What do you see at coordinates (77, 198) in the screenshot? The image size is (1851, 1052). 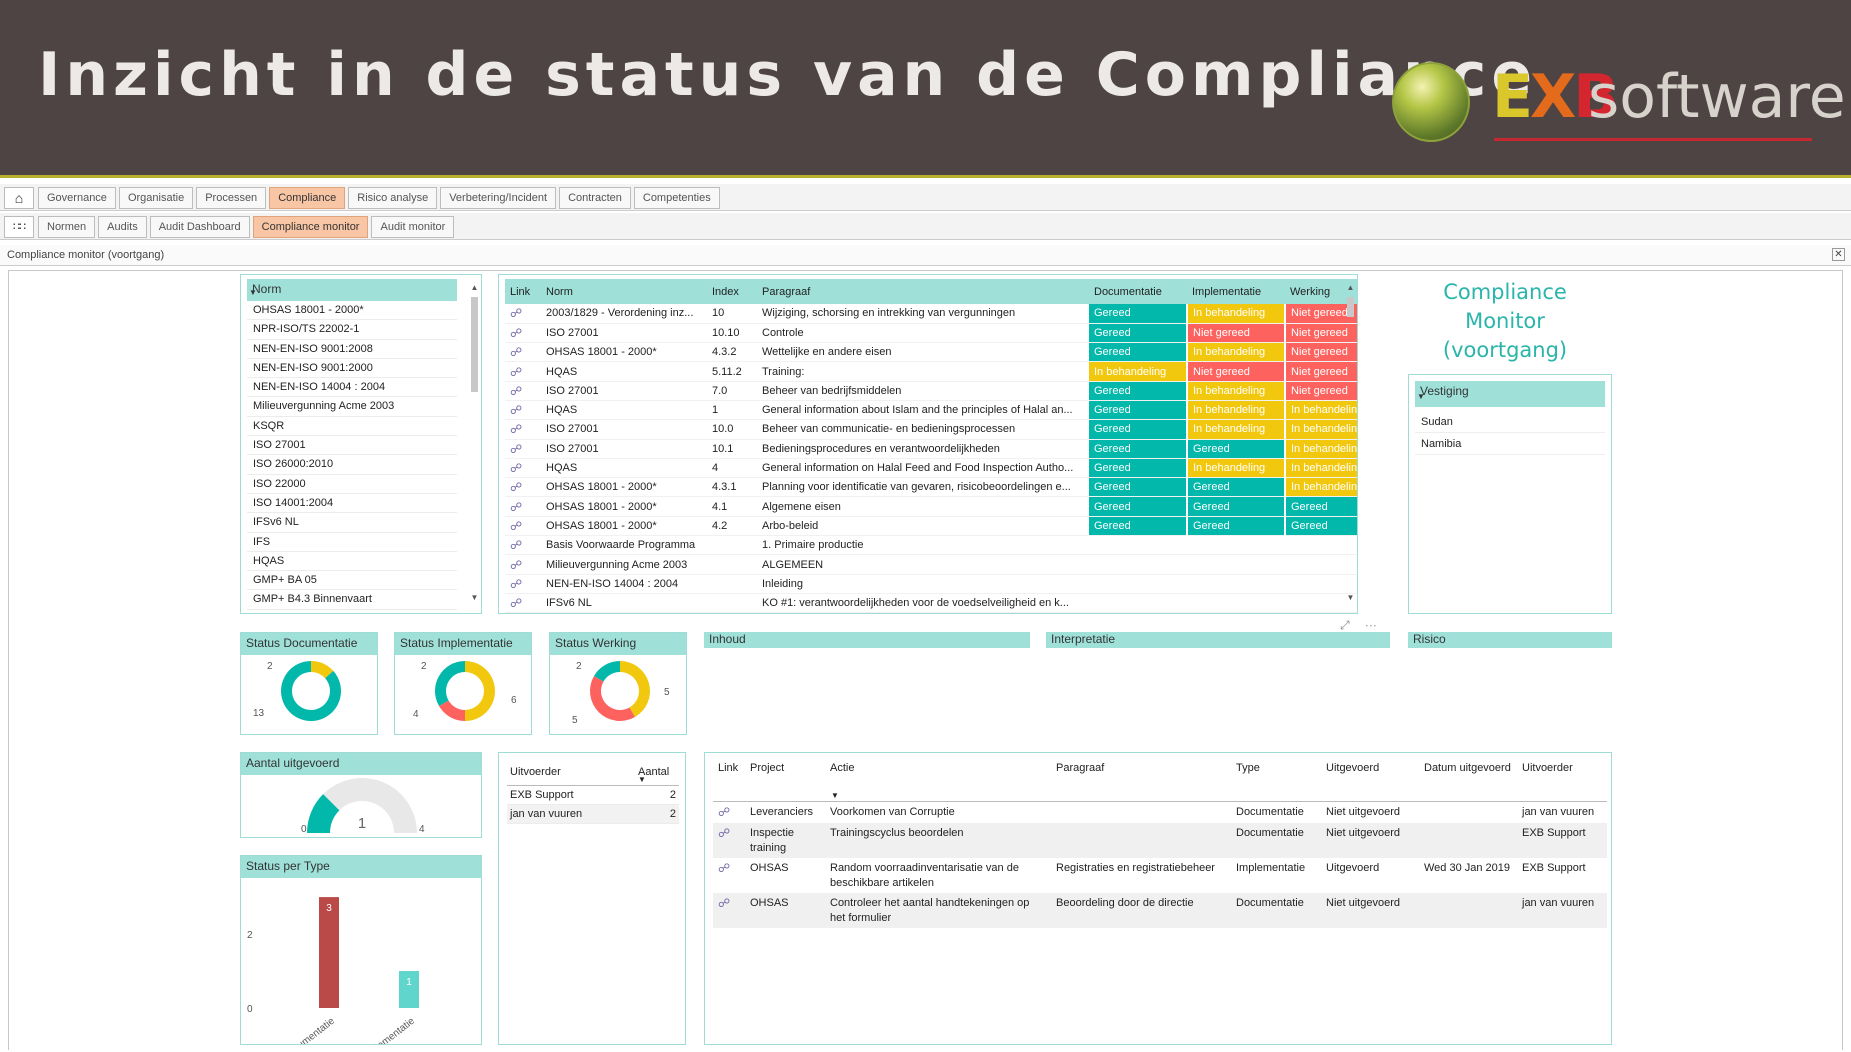 I see `tab-governance: Governance` at bounding box center [77, 198].